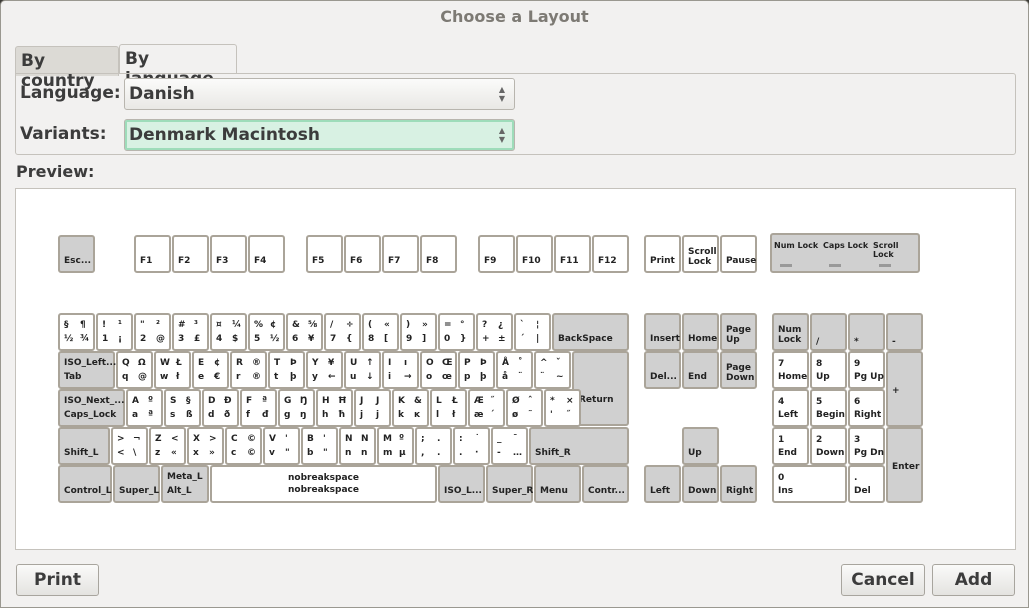  Describe the element at coordinates (210, 370) in the screenshot. I see `key: E ¢ e €` at that location.